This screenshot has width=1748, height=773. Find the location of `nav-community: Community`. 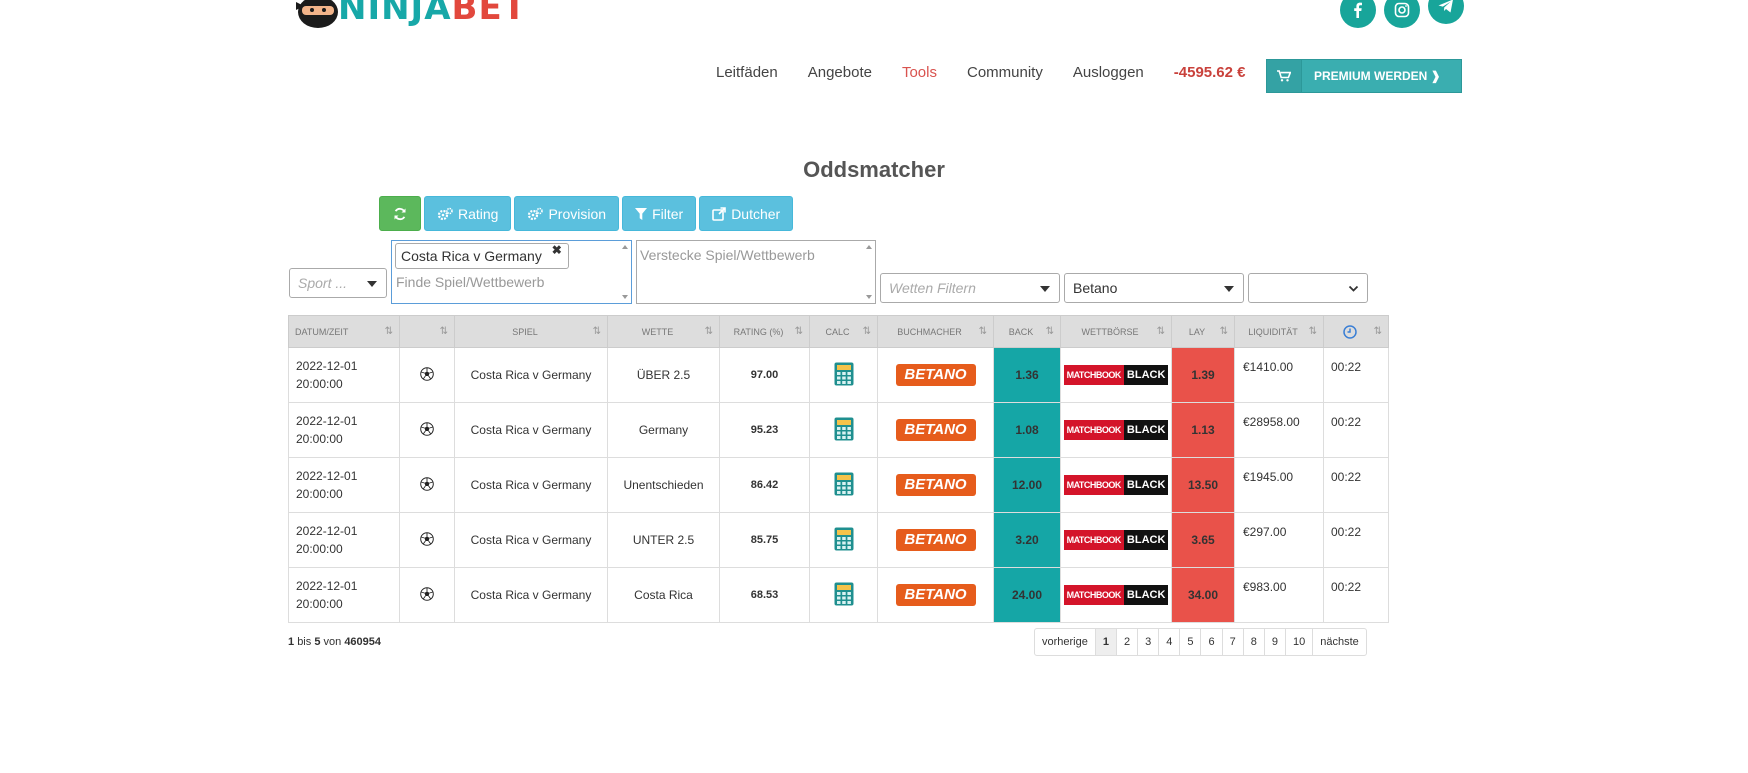

nav-community: Community is located at coordinates (1005, 72).